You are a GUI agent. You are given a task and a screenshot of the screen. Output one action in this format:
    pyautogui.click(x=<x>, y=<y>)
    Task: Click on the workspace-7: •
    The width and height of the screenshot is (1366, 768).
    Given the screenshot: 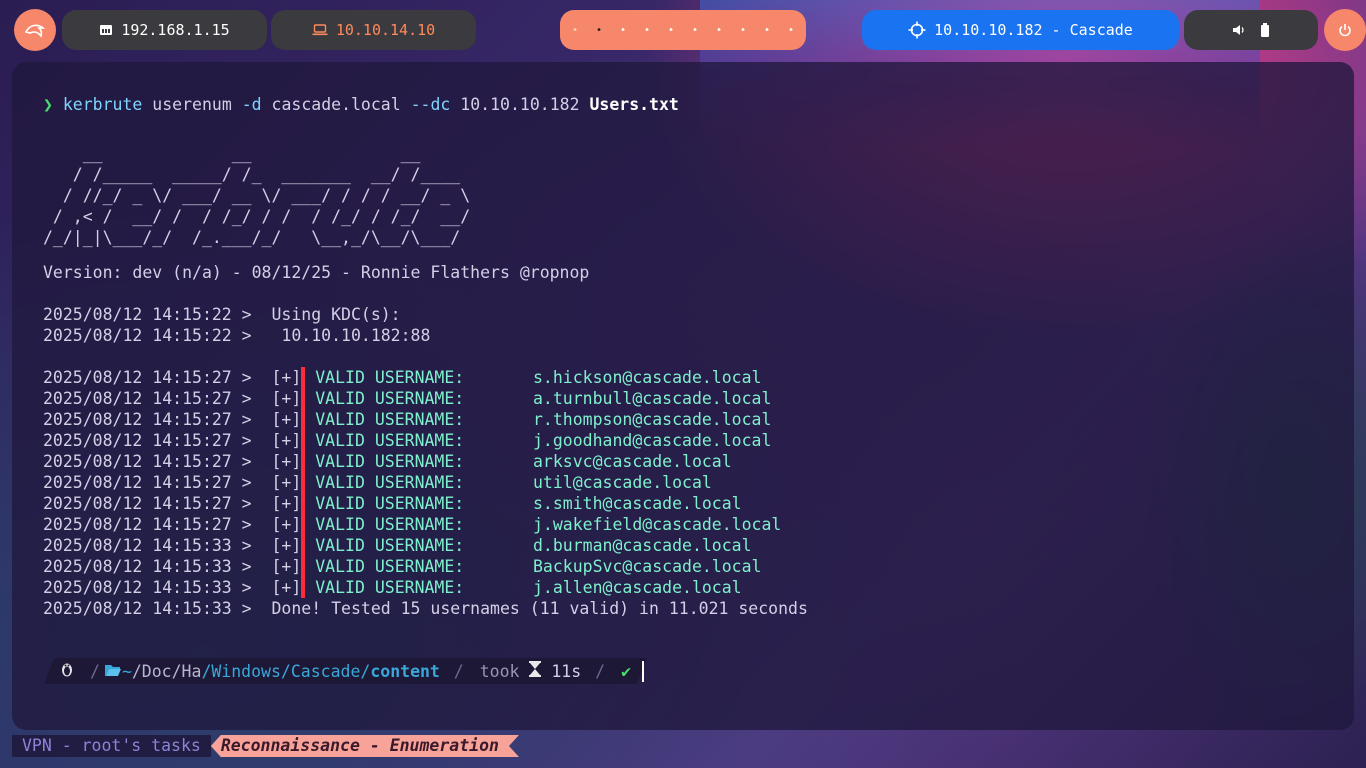 What is the action you would take?
    pyautogui.click(x=719, y=30)
    